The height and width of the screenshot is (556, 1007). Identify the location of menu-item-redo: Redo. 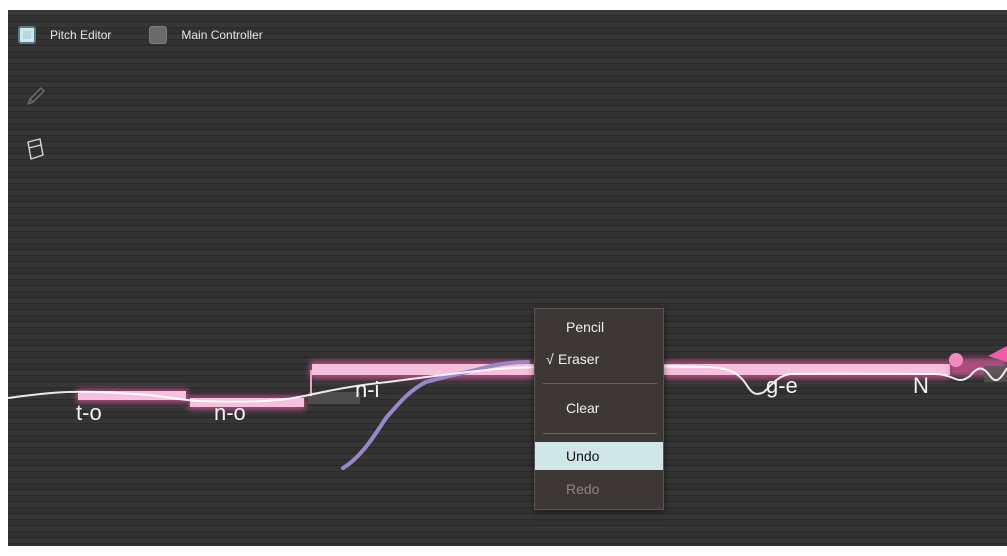
(599, 489).